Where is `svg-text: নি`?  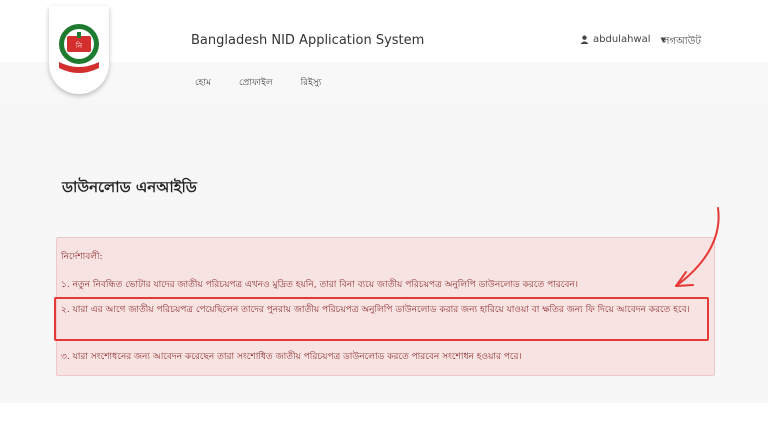
svg-text: নি is located at coordinates (79, 46).